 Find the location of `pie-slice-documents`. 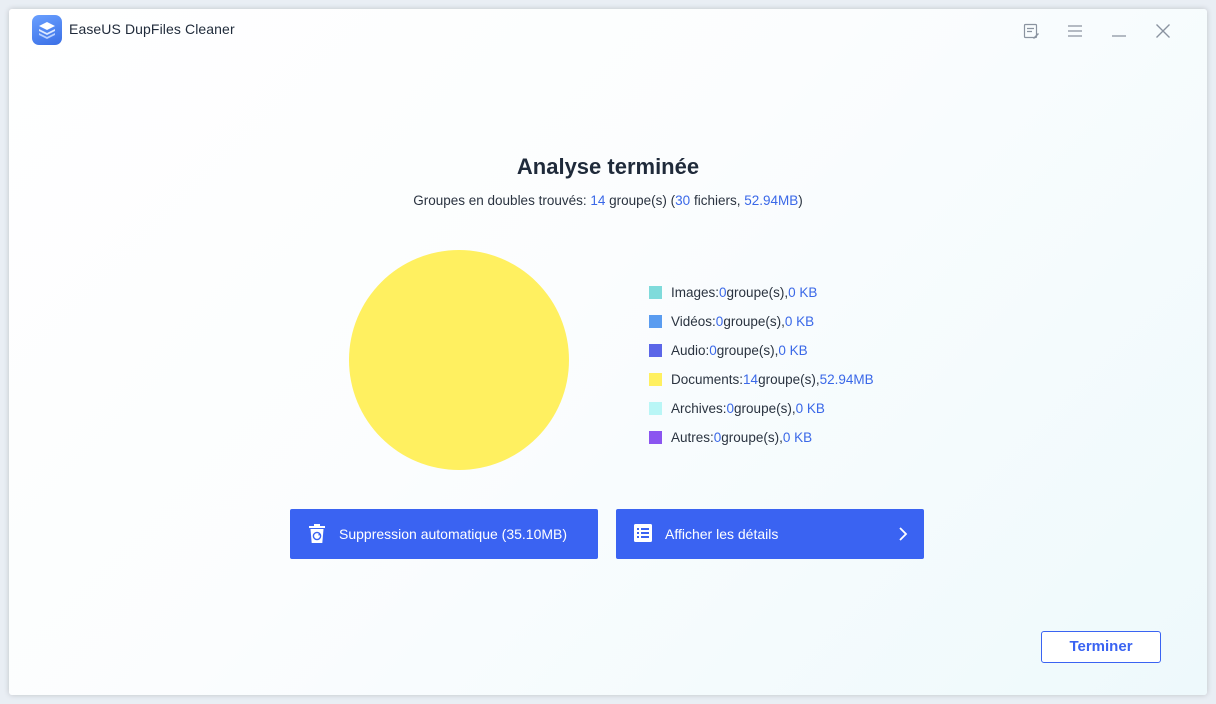

pie-slice-documents is located at coordinates (459, 360).